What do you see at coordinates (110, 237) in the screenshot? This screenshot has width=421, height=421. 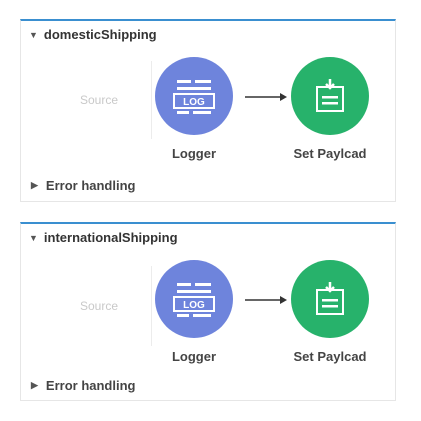 I see `flow-name: internationalShipping` at bounding box center [110, 237].